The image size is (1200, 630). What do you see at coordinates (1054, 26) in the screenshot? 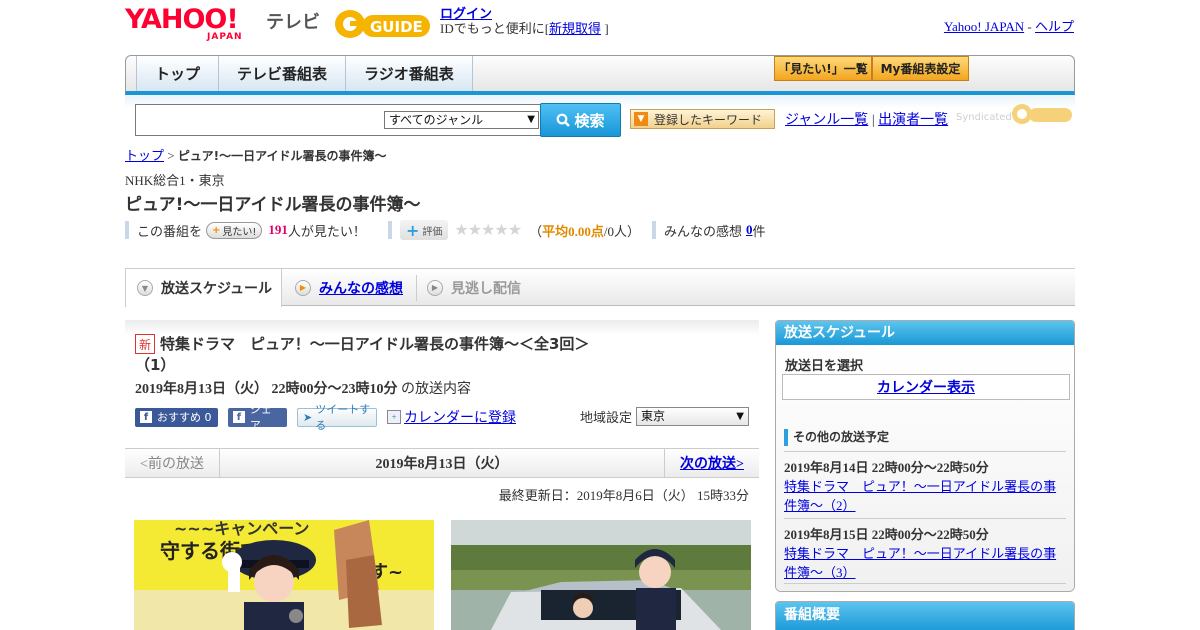
I see `help-link: ヘルプ` at bounding box center [1054, 26].